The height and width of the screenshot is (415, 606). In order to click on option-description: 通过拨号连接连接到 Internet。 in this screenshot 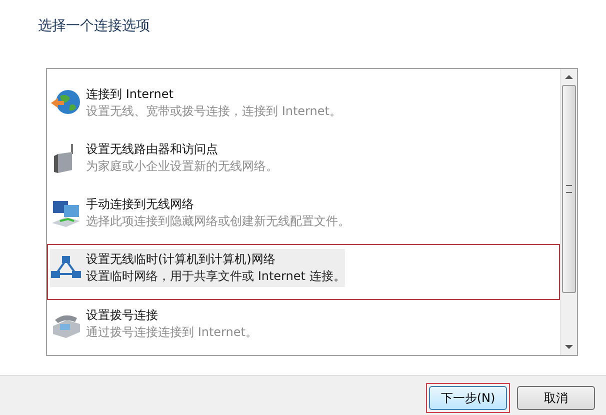, I will do `click(172, 333)`.